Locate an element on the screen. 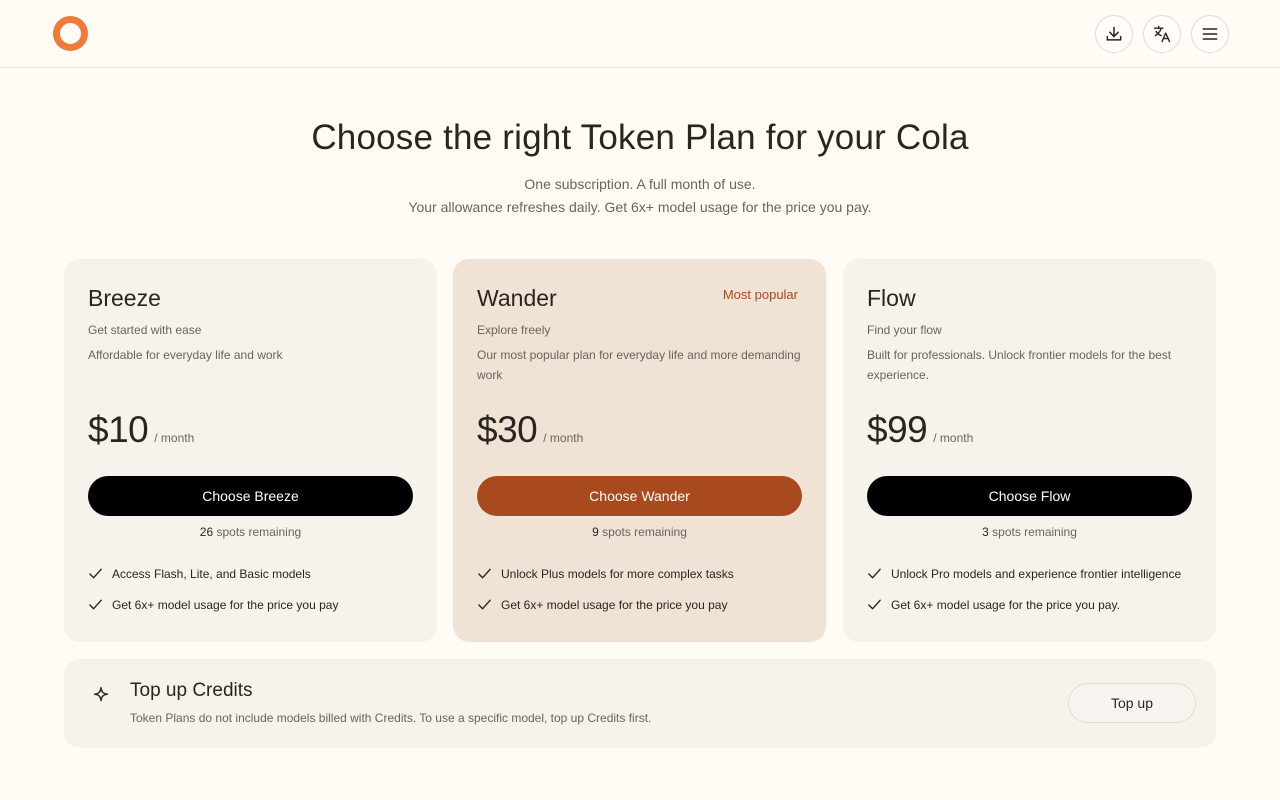 This screenshot has width=1280, height=800. feature-item: Access Flash, Lite, and Basic models is located at coordinates (199, 573).